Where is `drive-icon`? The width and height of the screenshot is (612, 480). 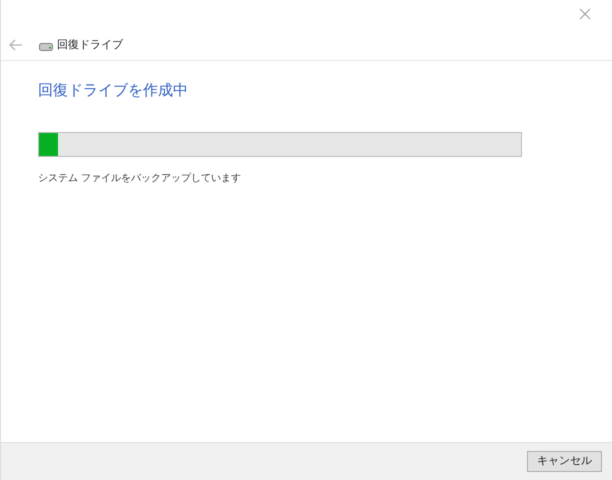
drive-icon is located at coordinates (46, 46).